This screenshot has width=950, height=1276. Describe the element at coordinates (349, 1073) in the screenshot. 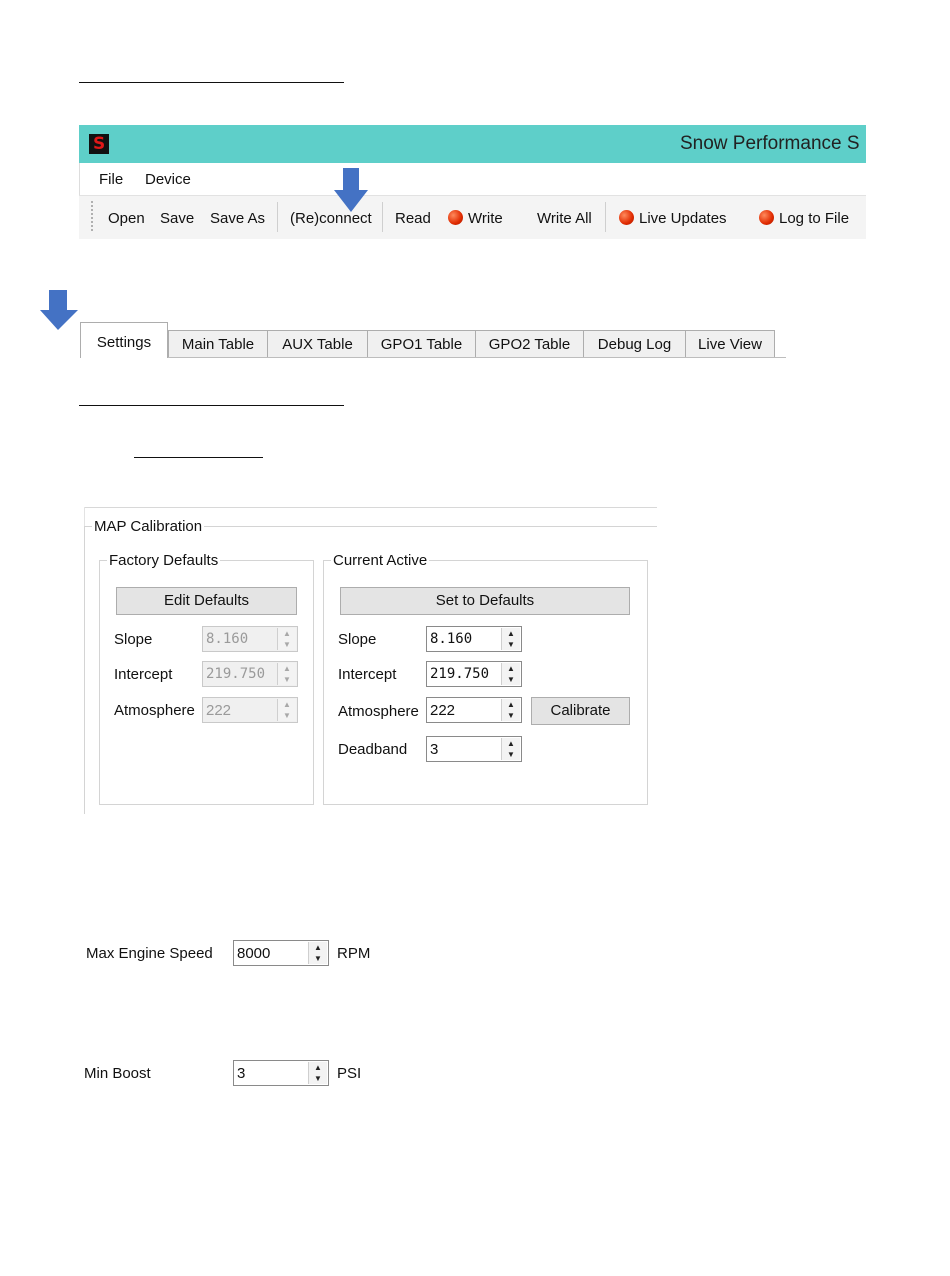

I see `psi-unit-label: PSI` at that location.